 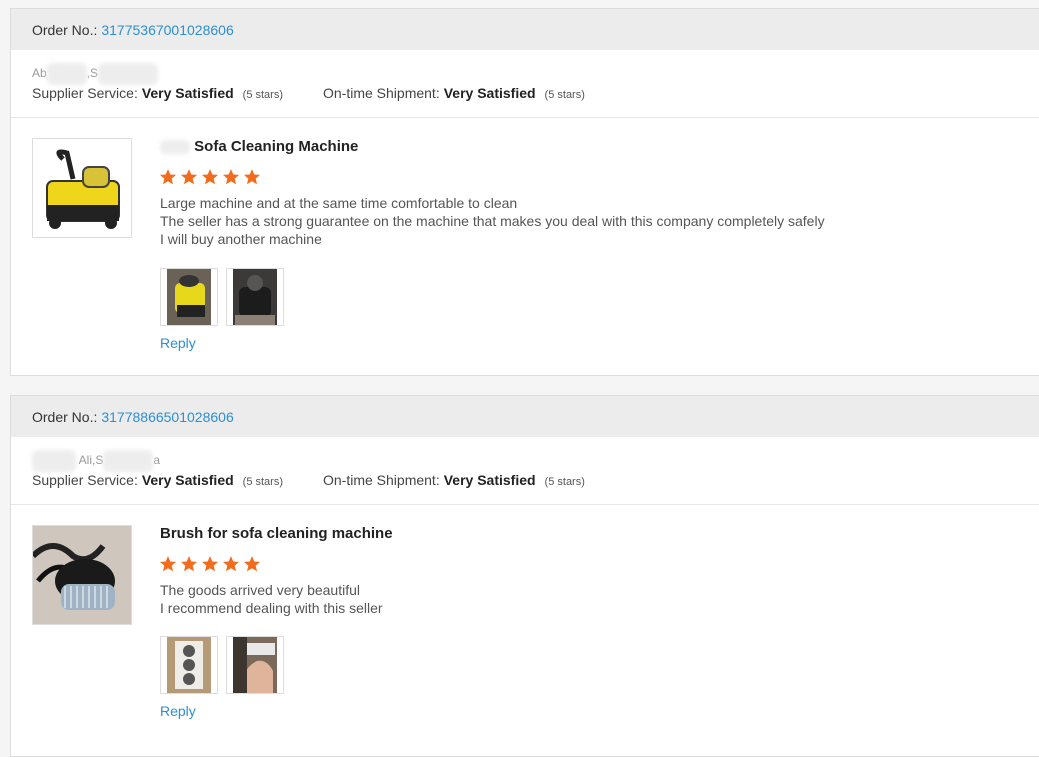 I want to click on review-line: The goods arrived very beautiful, so click(x=260, y=590).